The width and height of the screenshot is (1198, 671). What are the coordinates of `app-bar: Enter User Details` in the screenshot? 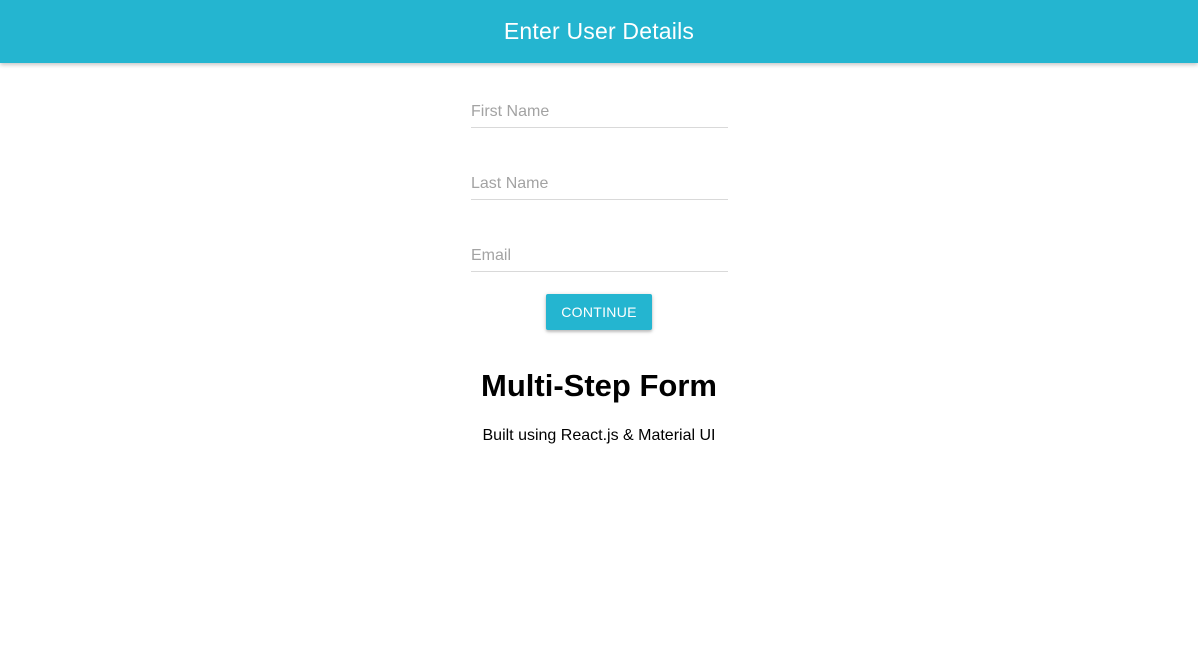 It's located at (599, 31).